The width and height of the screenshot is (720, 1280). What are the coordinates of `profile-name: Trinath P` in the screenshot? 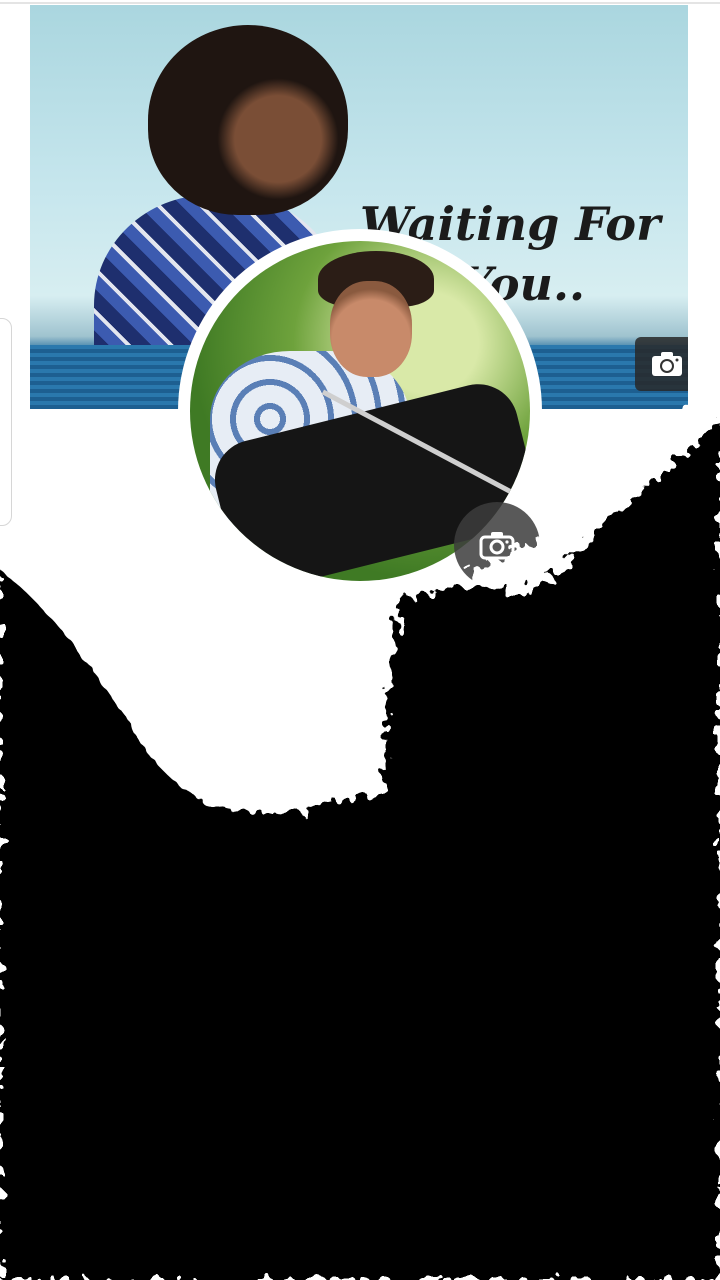 It's located at (360, 654).